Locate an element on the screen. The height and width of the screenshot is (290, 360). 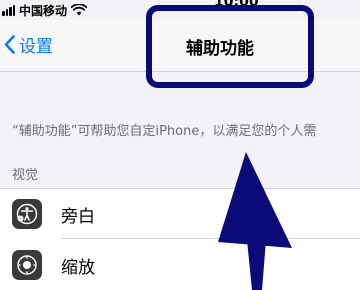
annotation-arrow is located at coordinates (255, 221).